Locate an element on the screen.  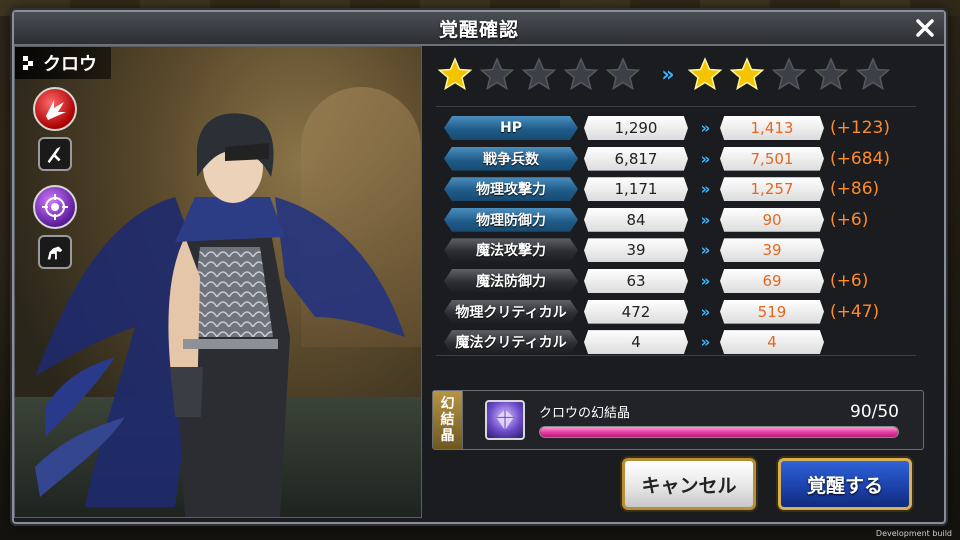
stat-diff: (+86) is located at coordinates (855, 189).